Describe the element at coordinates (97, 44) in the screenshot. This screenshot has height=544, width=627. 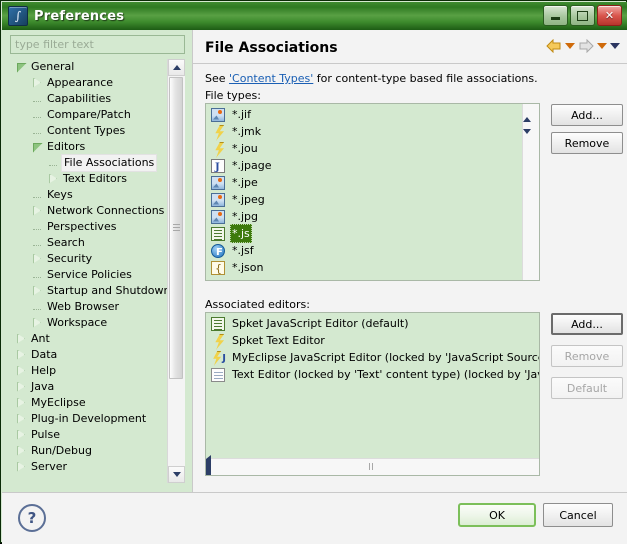
I see `filter-input` at that location.